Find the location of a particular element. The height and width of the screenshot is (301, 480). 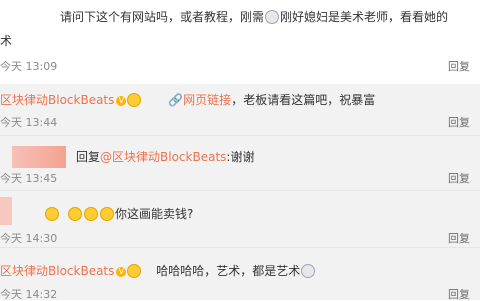

comment-time: 今天 13:44 is located at coordinates (29, 122).